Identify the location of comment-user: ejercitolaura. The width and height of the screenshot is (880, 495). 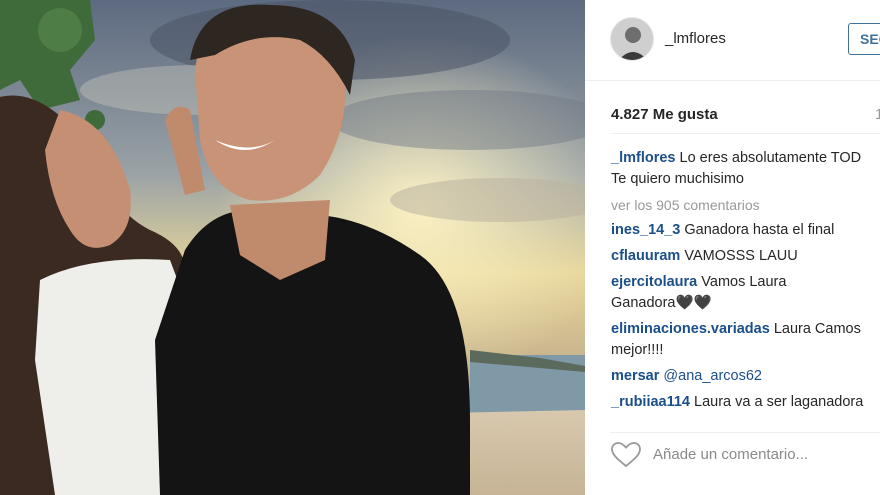
(654, 282).